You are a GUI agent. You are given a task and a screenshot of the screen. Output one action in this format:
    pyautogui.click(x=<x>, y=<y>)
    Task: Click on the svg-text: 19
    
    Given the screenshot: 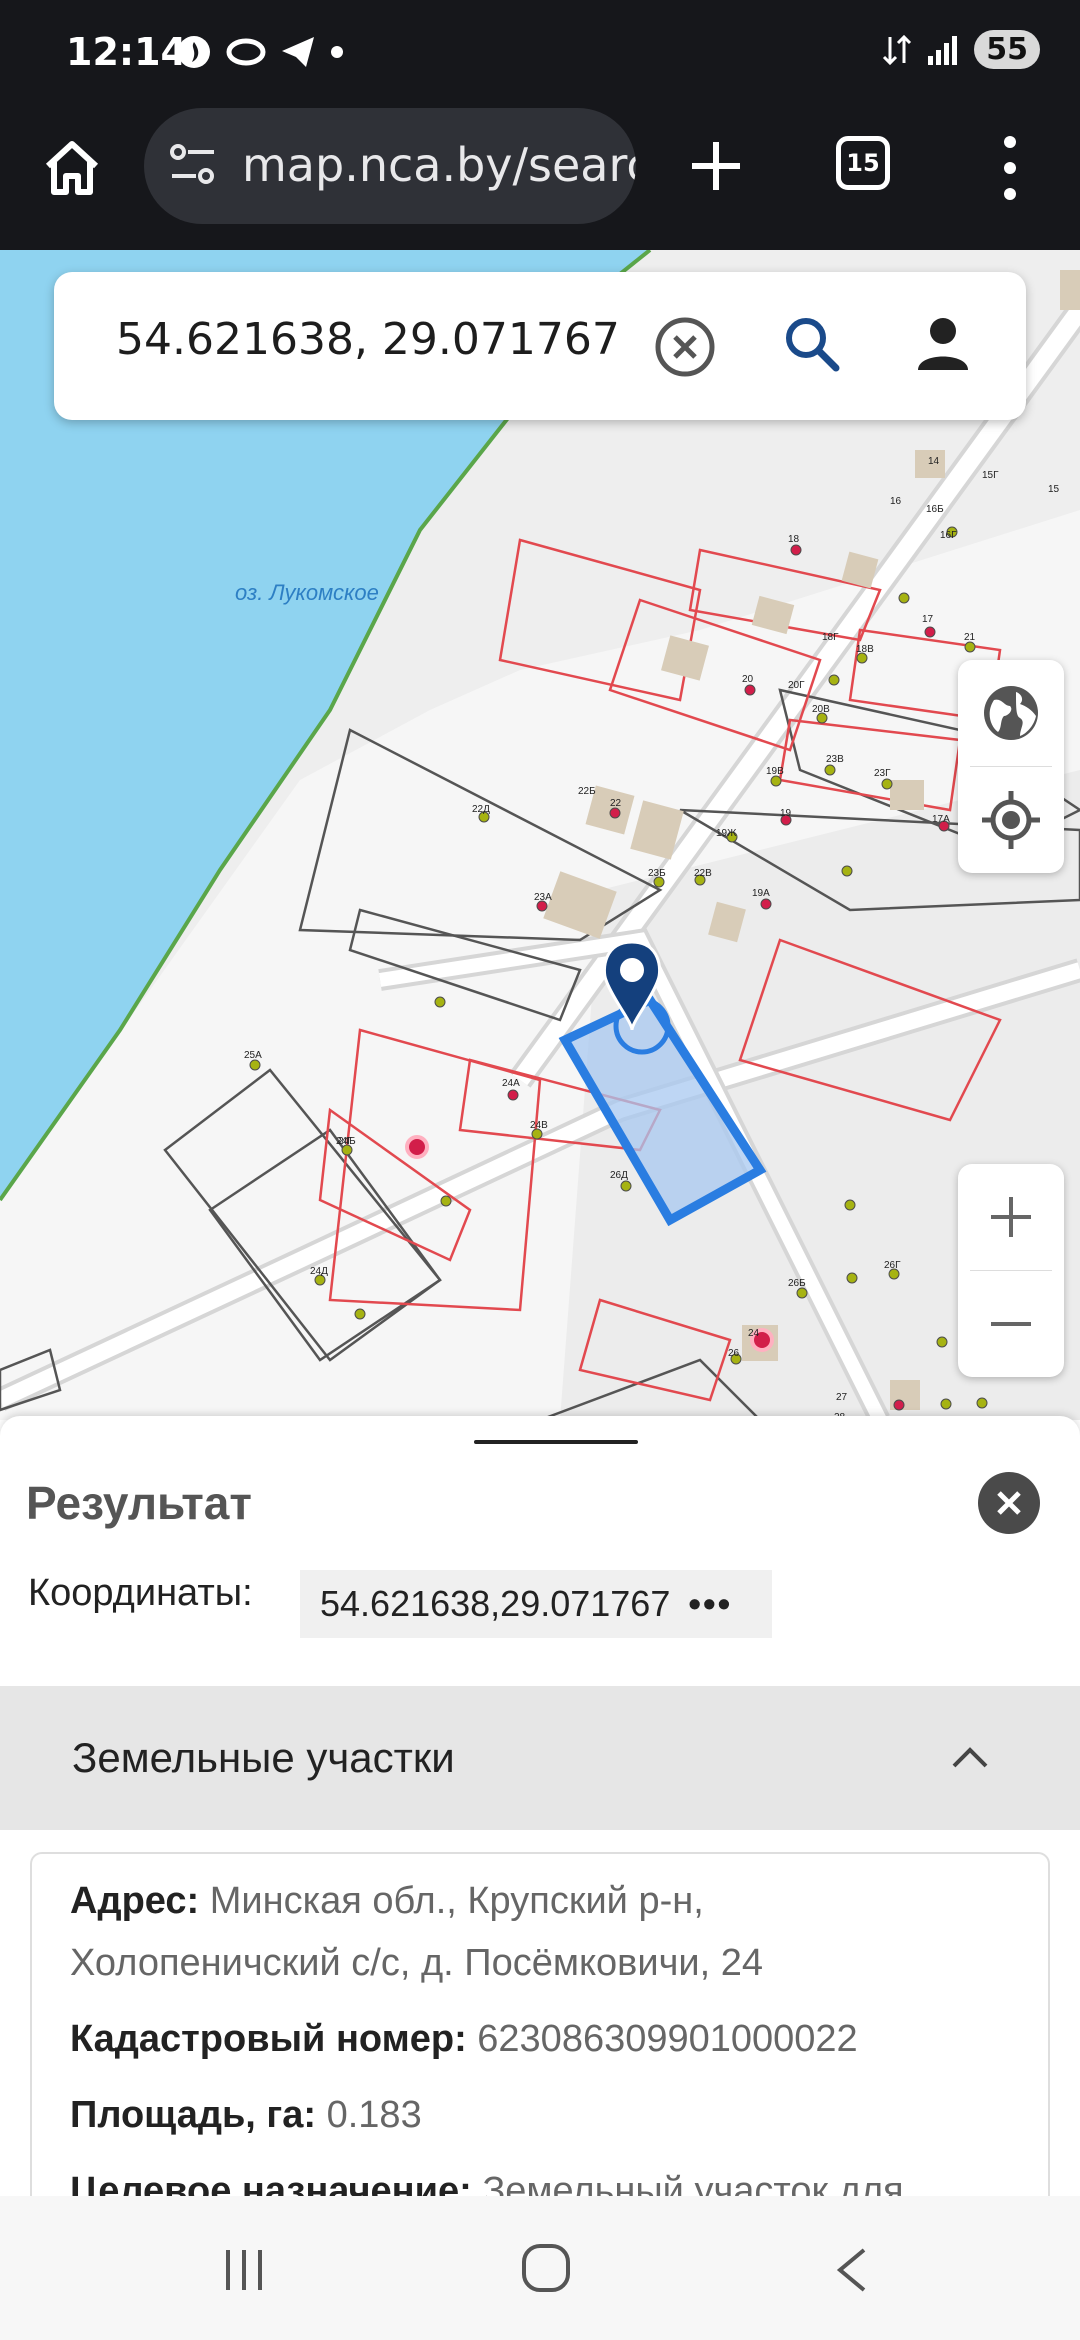 What is the action you would take?
    pyautogui.click(x=786, y=813)
    